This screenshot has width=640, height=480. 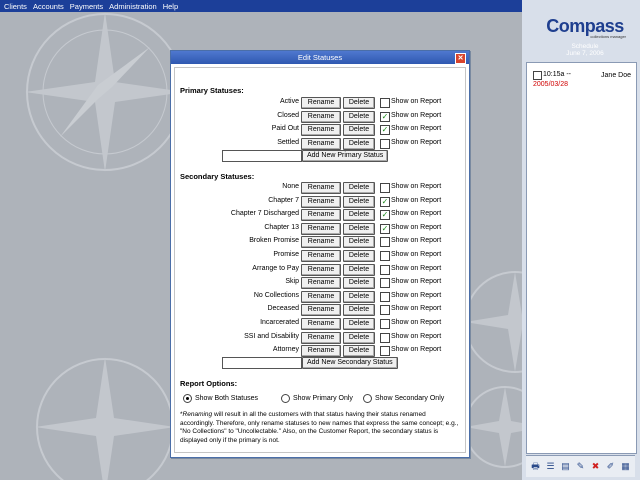 I want to click on add-primary-button: Add New Primary Status, so click(x=345, y=156).